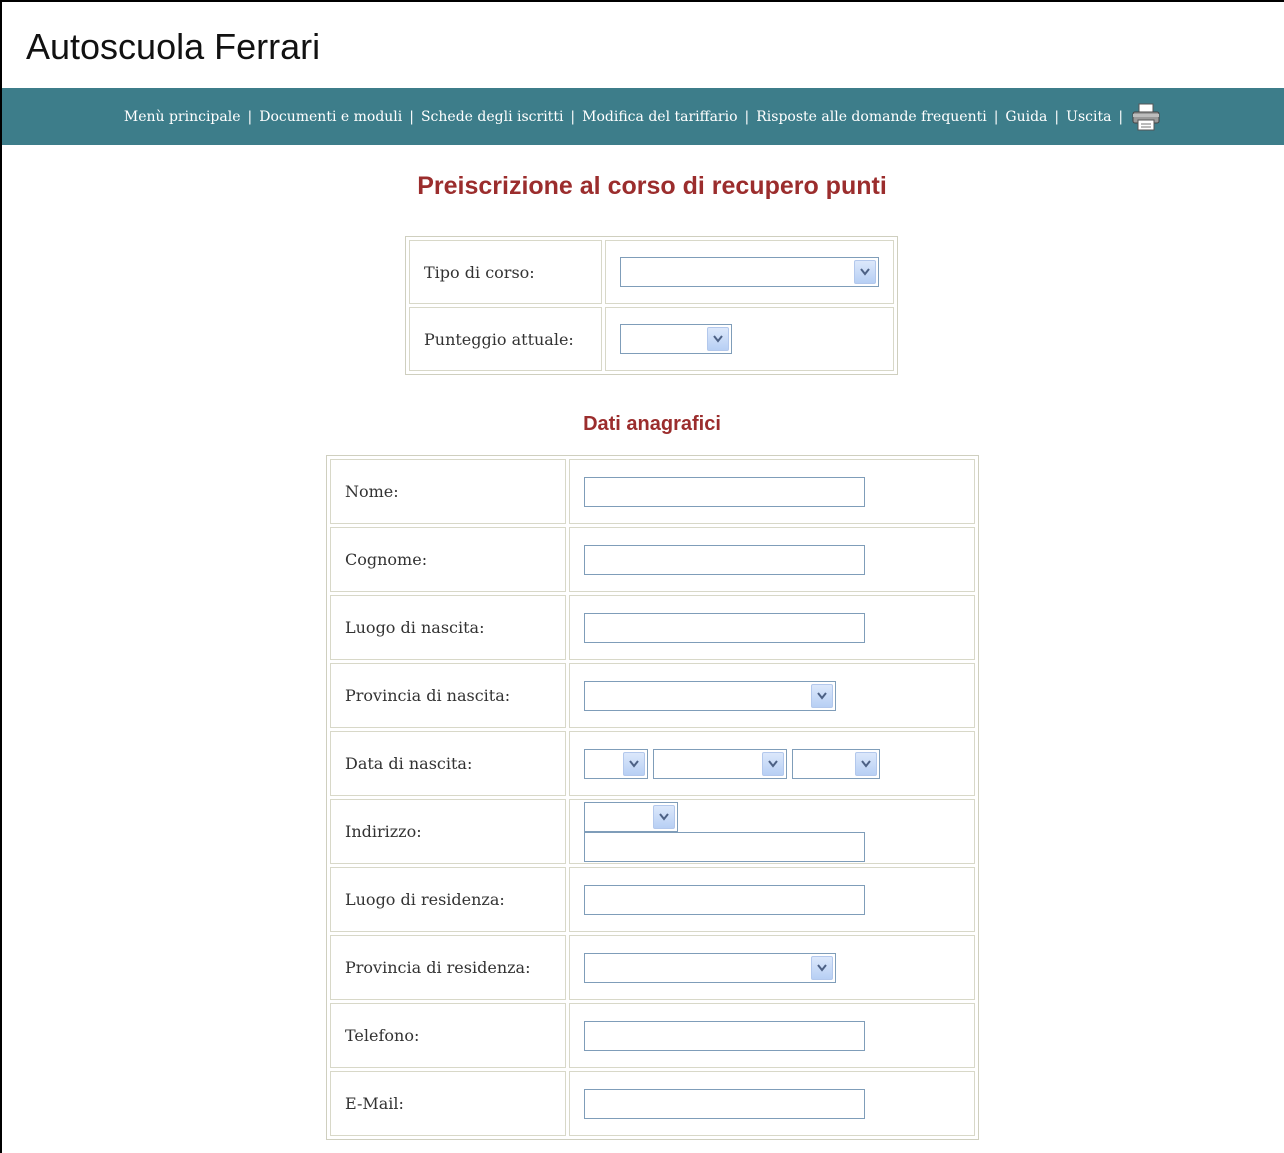 This screenshot has height=1153, width=1284. What do you see at coordinates (448, 831) in the screenshot?
I see `address-label: Indirizzo:` at bounding box center [448, 831].